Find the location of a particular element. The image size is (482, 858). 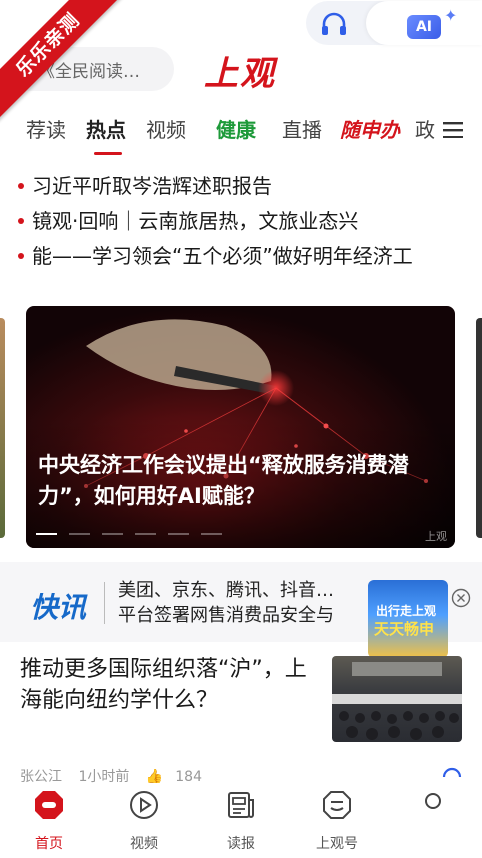

ai-assistant-button: AI is located at coordinates (424, 27).